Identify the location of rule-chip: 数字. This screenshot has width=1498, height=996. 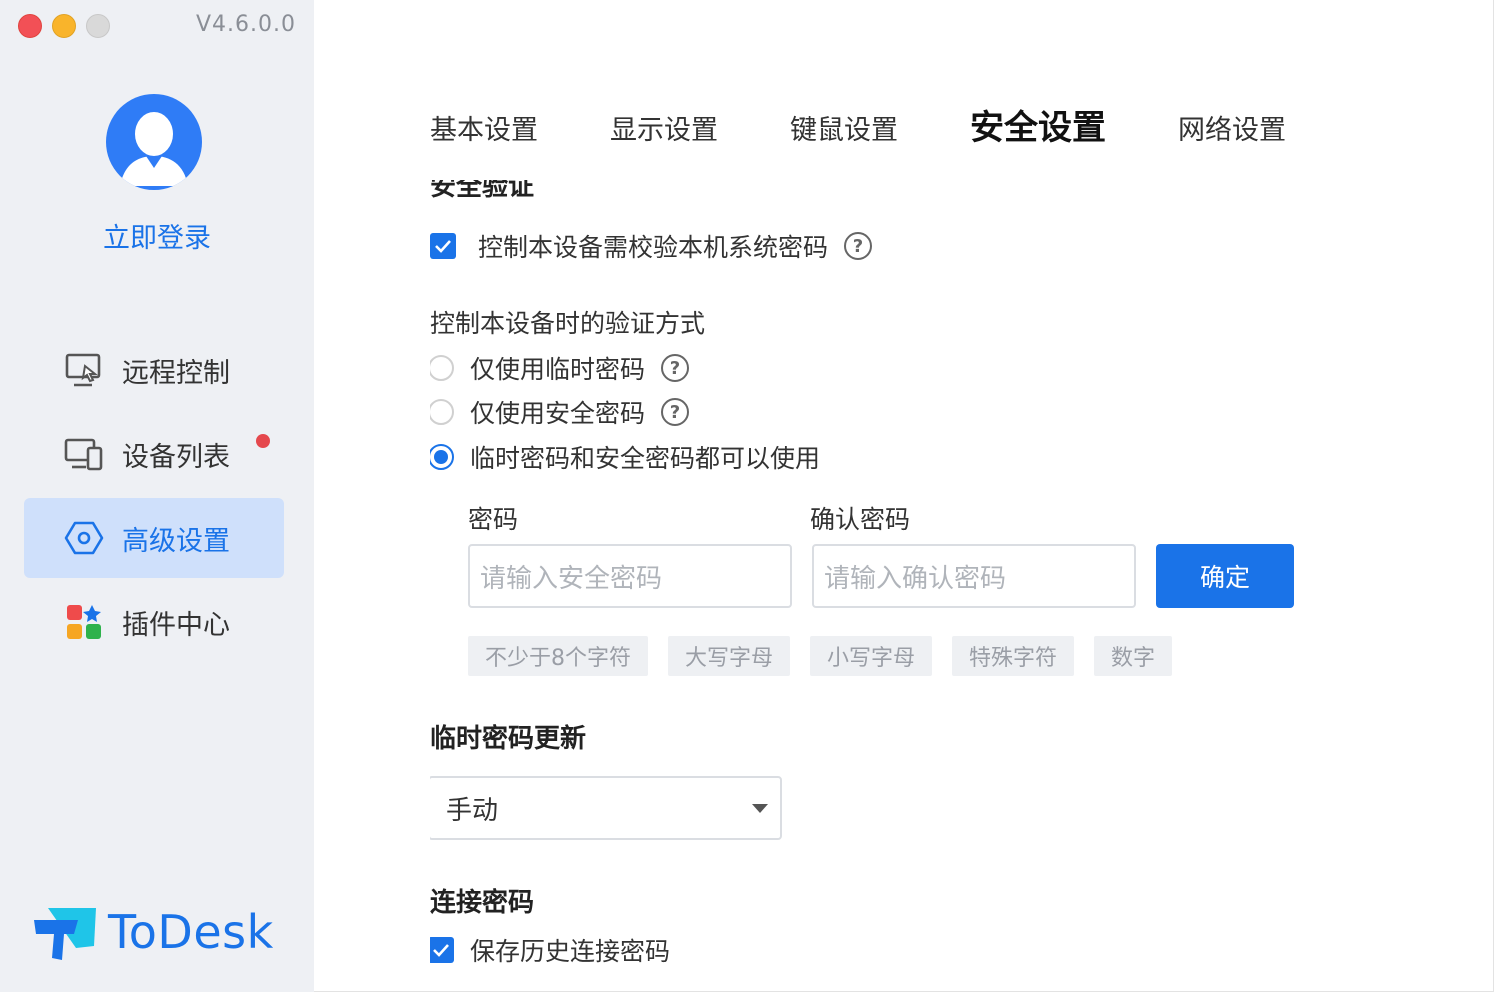
(1133, 656).